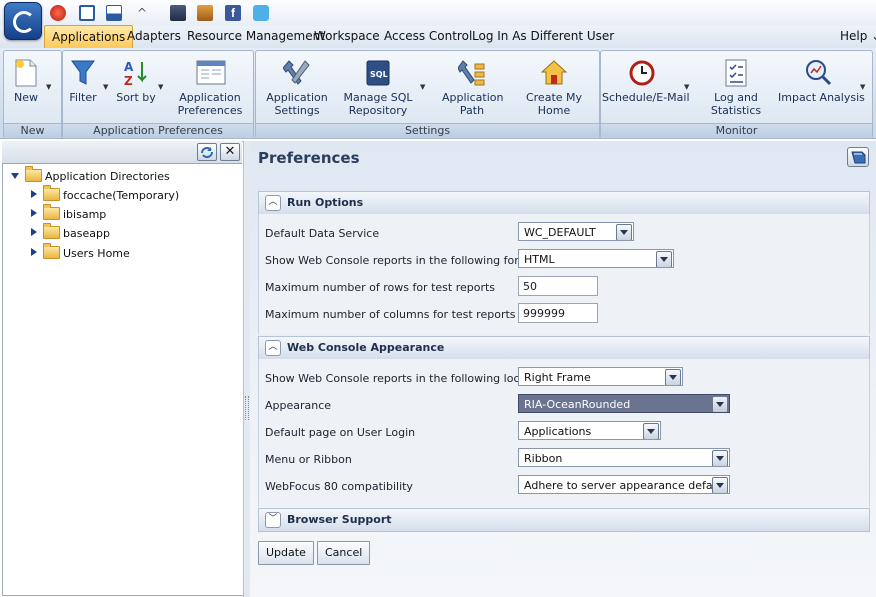 This screenshot has width=876, height=597. I want to click on minimize-panel-icon, so click(114, 13).